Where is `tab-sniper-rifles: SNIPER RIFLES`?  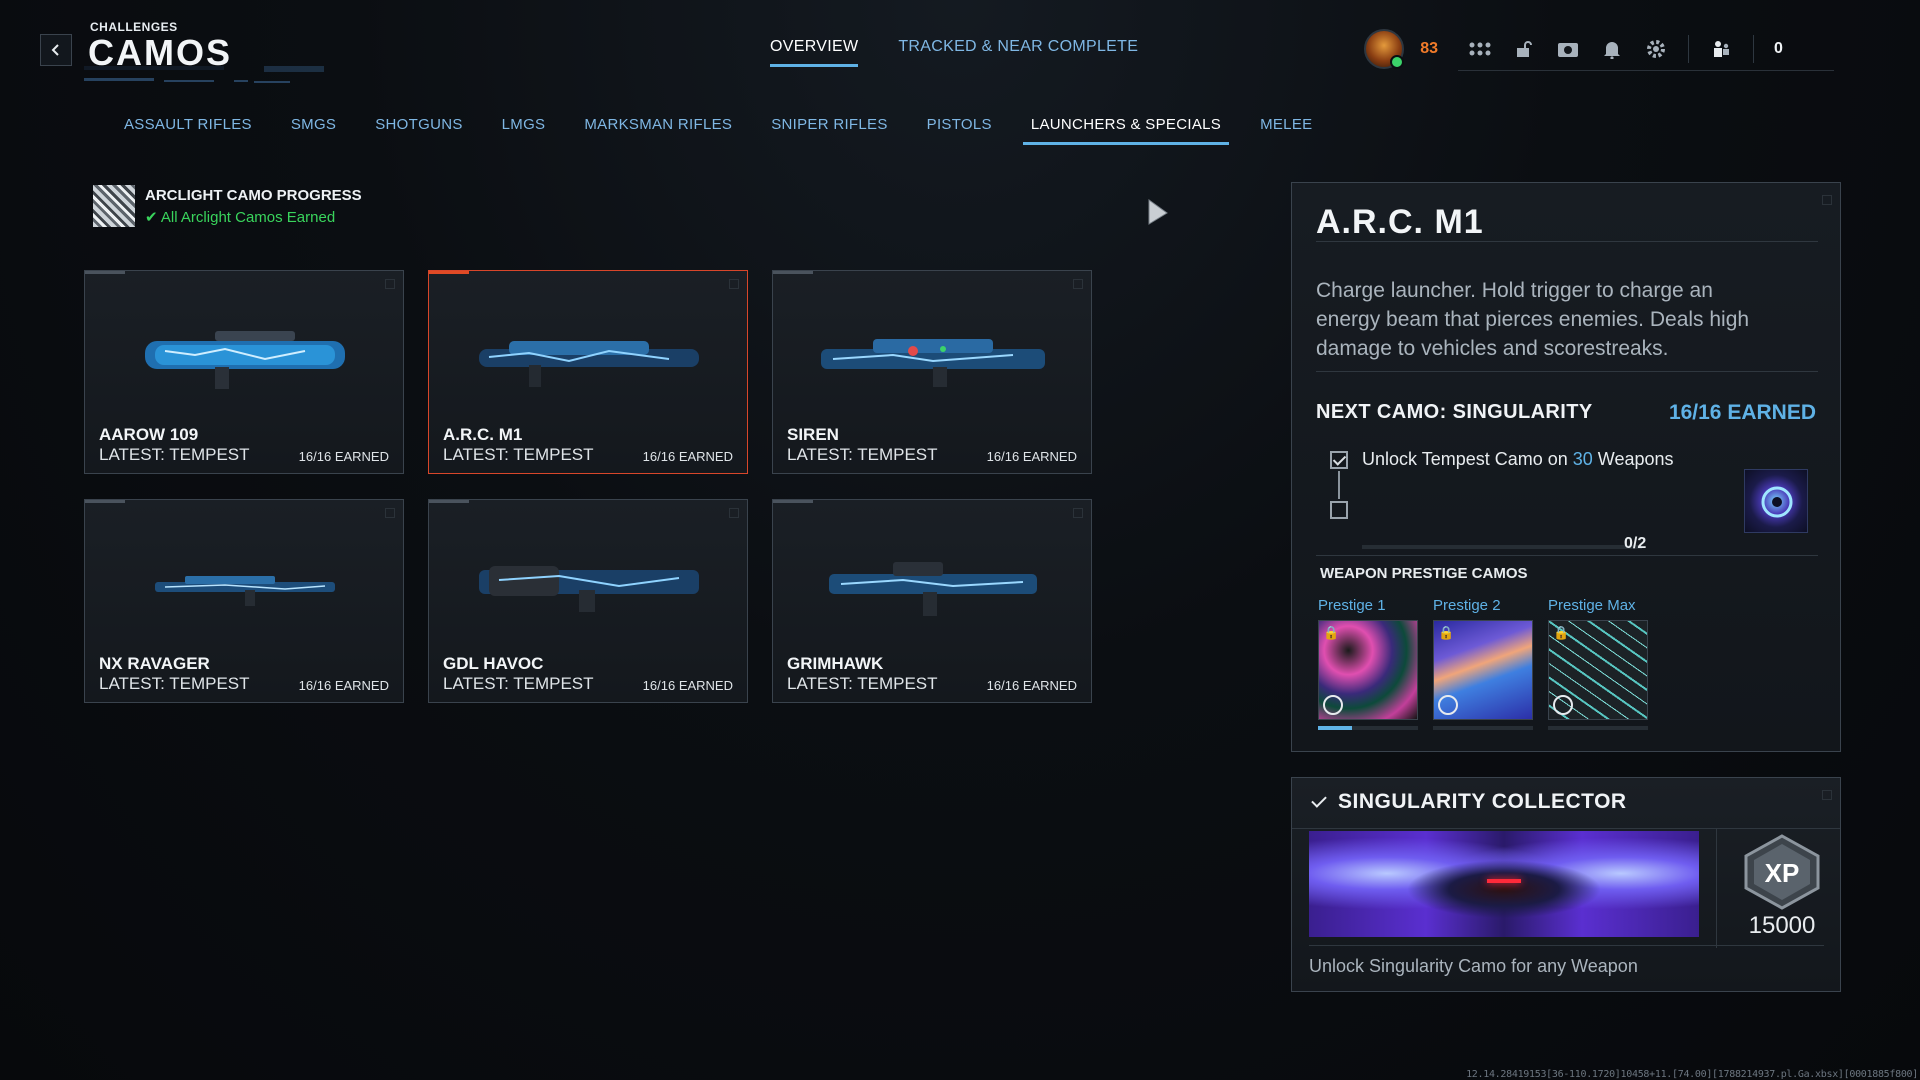 tab-sniper-rifles: SNIPER RIFLES is located at coordinates (829, 128).